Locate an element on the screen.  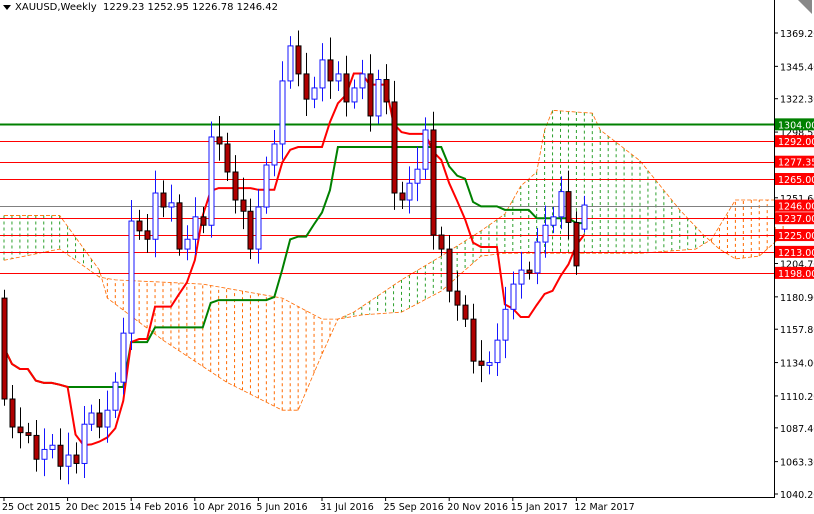
time-tick-label: 14 Feb 2016 is located at coordinates (158, 507).